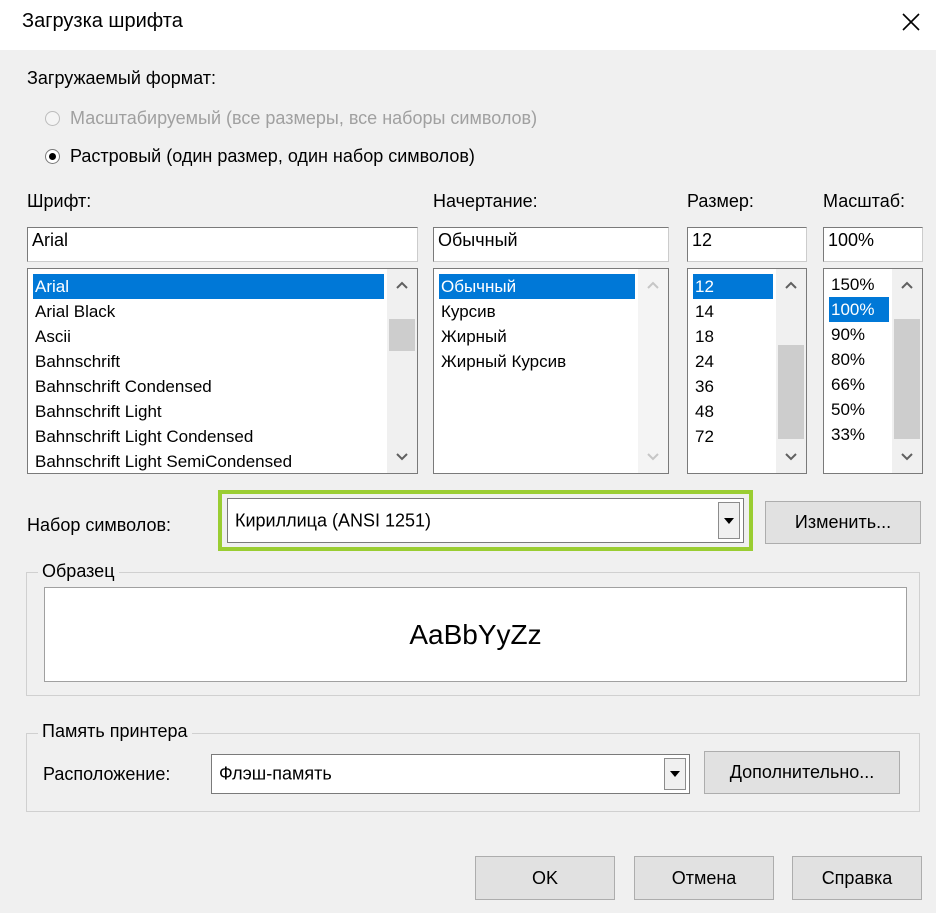 The width and height of the screenshot is (936, 913). What do you see at coordinates (847, 434) in the screenshot?
I see `list-item: 33%` at bounding box center [847, 434].